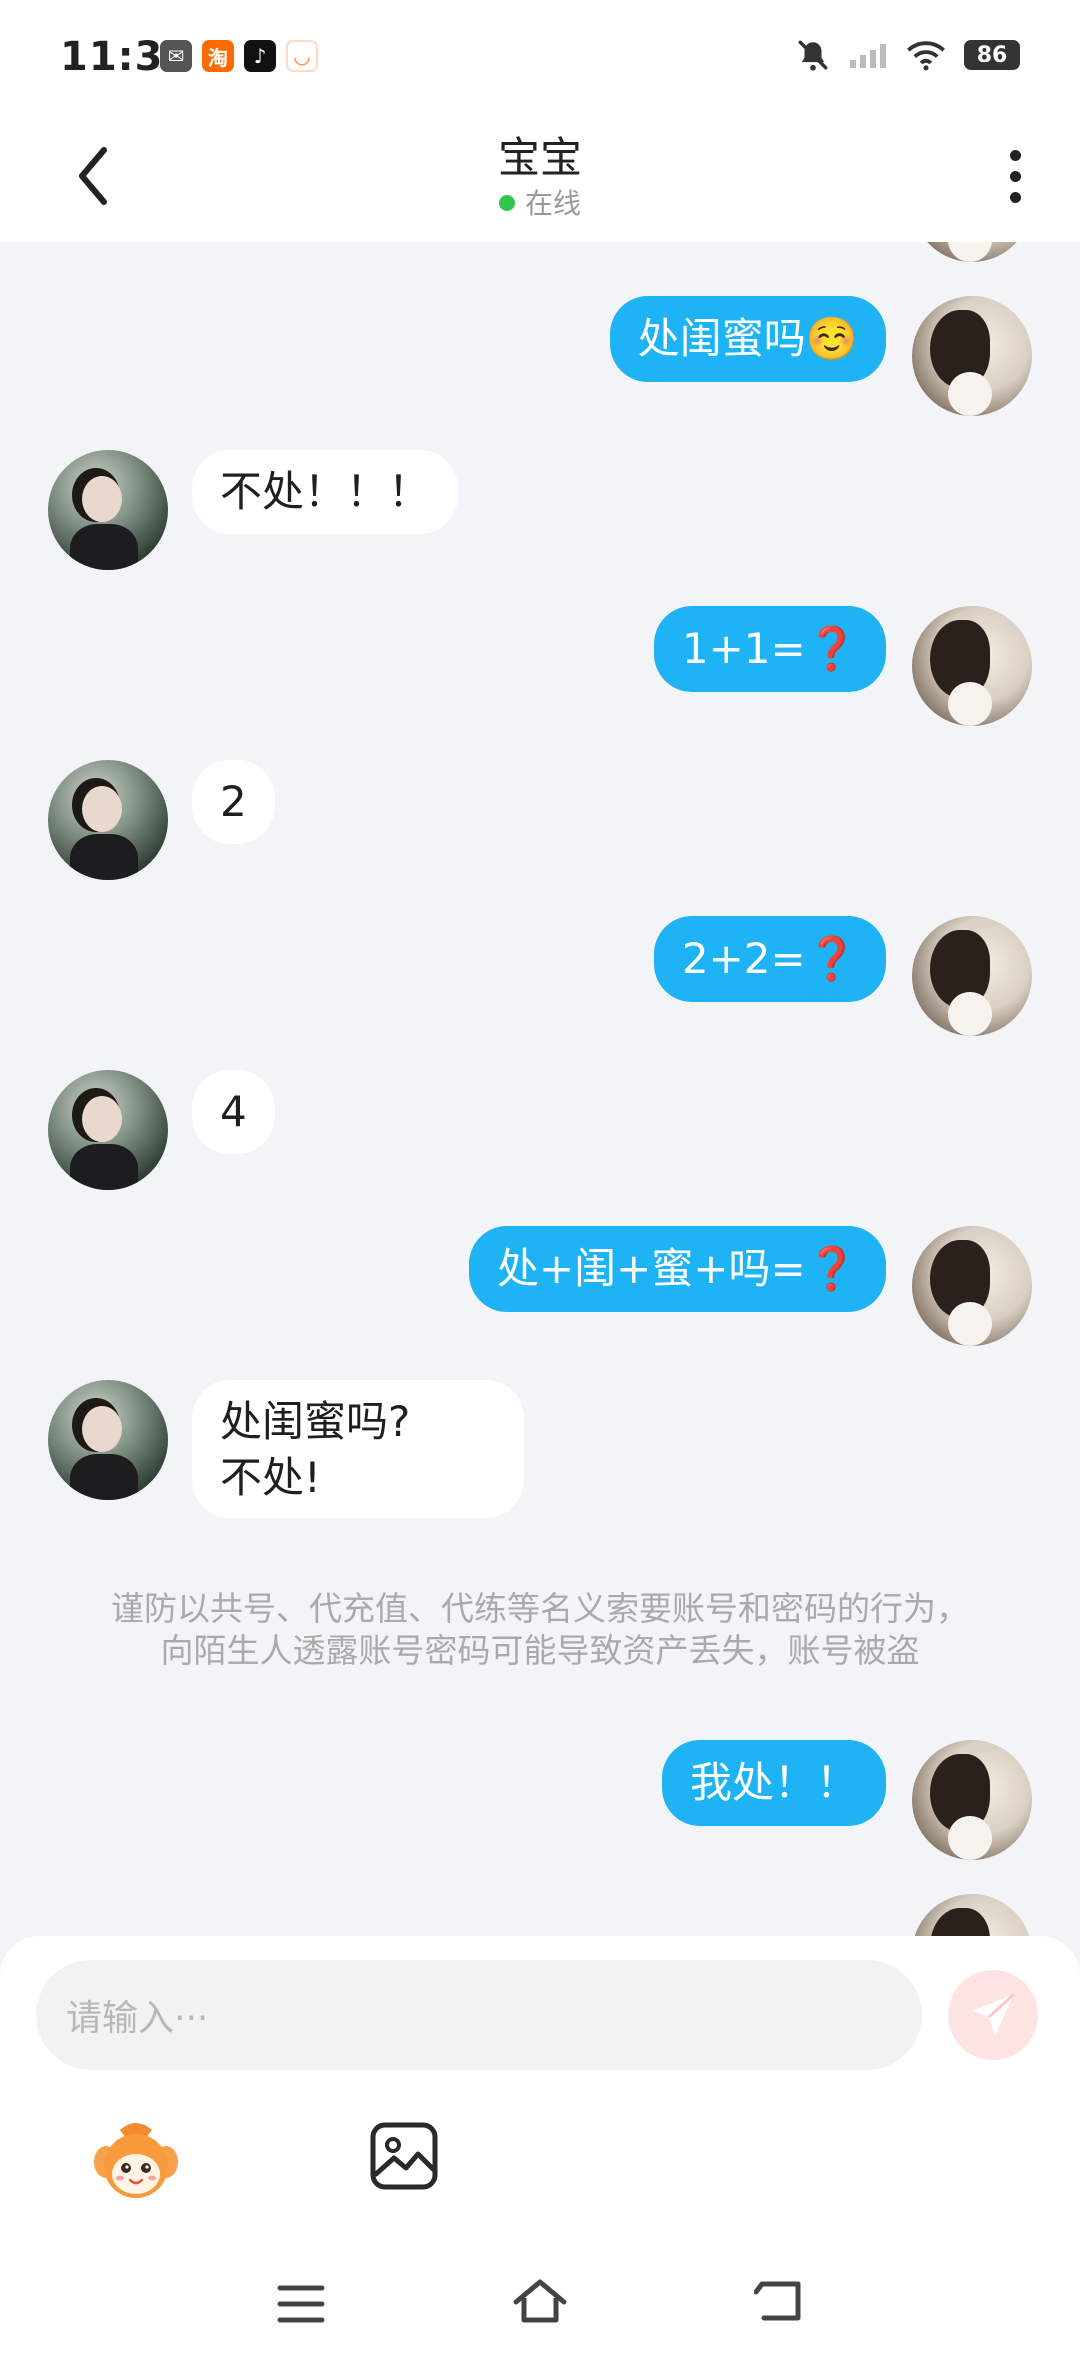  I want to click on contact-name: 宝宝, so click(539, 157).